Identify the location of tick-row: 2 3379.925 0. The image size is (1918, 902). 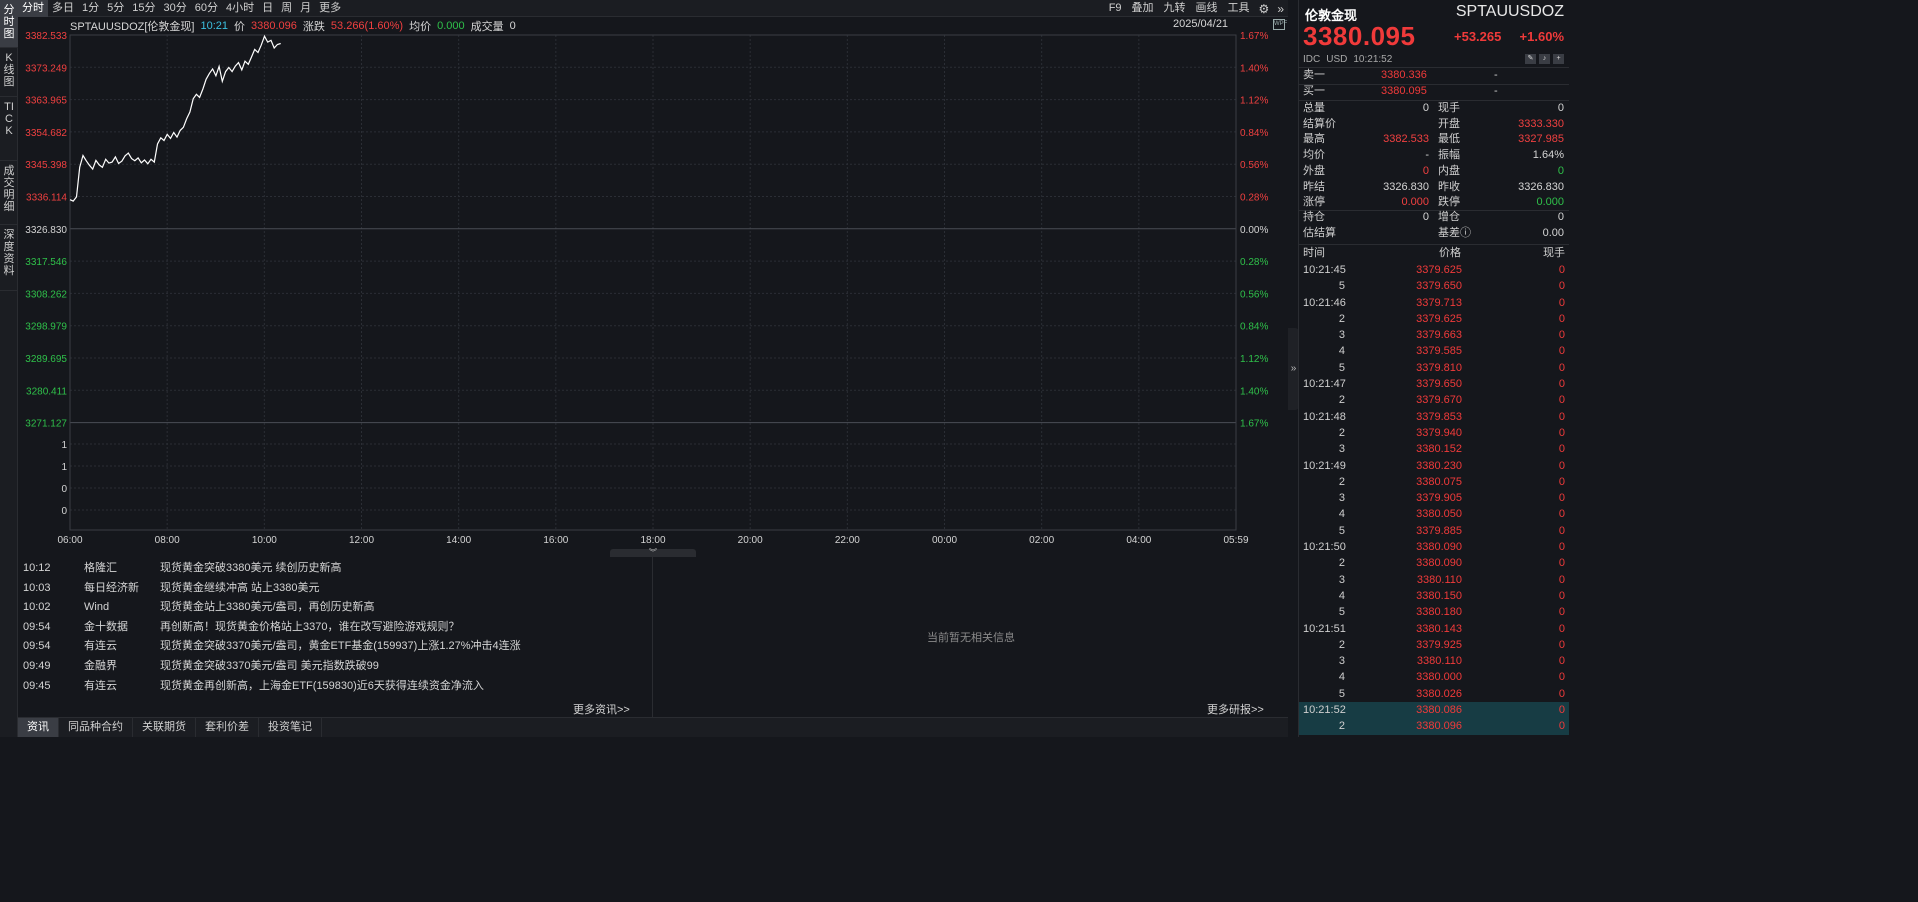
(1434, 645).